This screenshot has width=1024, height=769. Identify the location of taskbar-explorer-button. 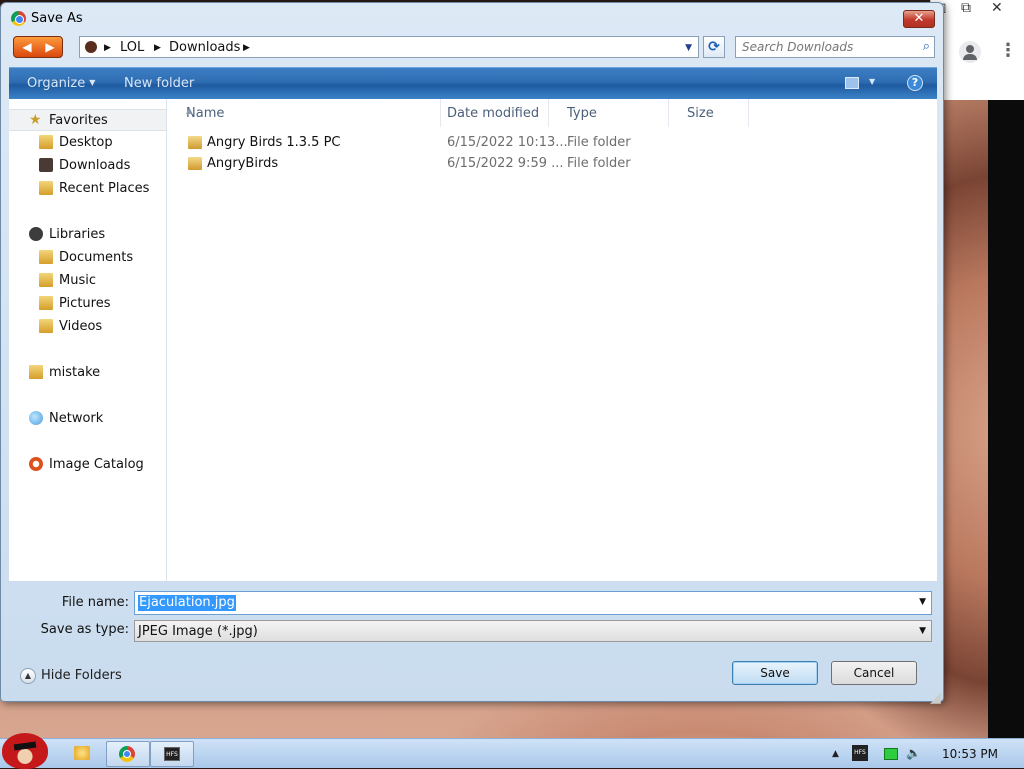
(84, 754).